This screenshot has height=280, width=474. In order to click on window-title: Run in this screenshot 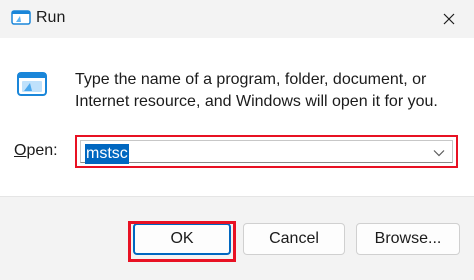, I will do `click(51, 17)`.